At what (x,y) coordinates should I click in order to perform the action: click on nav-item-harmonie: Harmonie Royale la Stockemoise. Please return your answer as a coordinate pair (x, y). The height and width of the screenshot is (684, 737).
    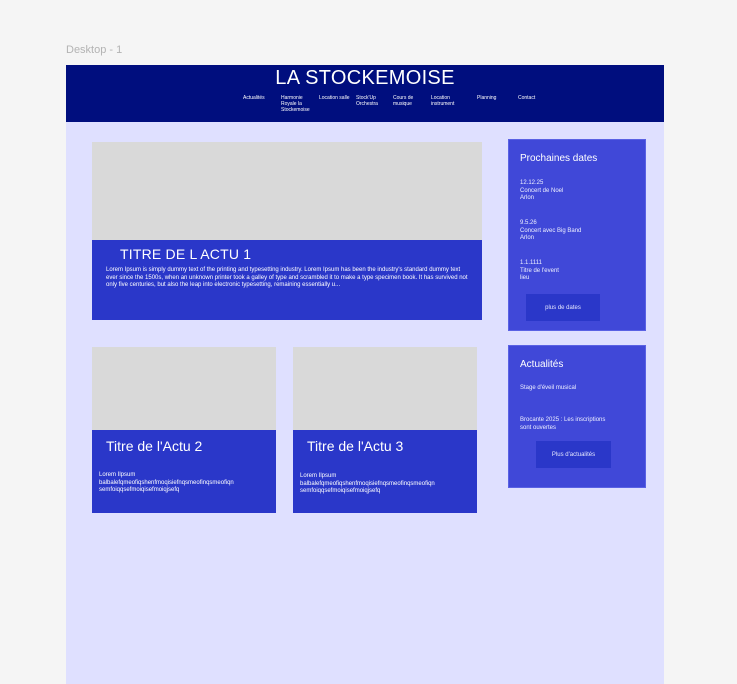
    Looking at the image, I should click on (295, 104).